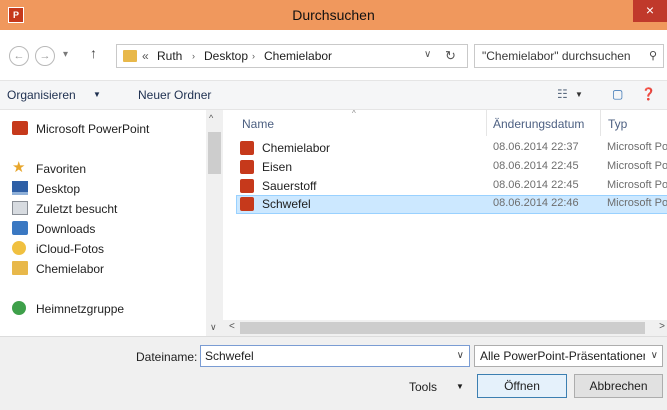 The image size is (667, 410). Describe the element at coordinates (20, 188) in the screenshot. I see `desktop-icon` at that location.